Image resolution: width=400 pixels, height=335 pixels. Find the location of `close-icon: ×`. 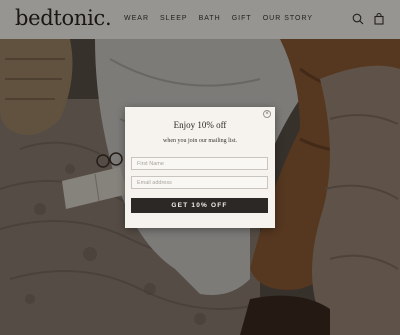

close-icon: × is located at coordinates (267, 114).